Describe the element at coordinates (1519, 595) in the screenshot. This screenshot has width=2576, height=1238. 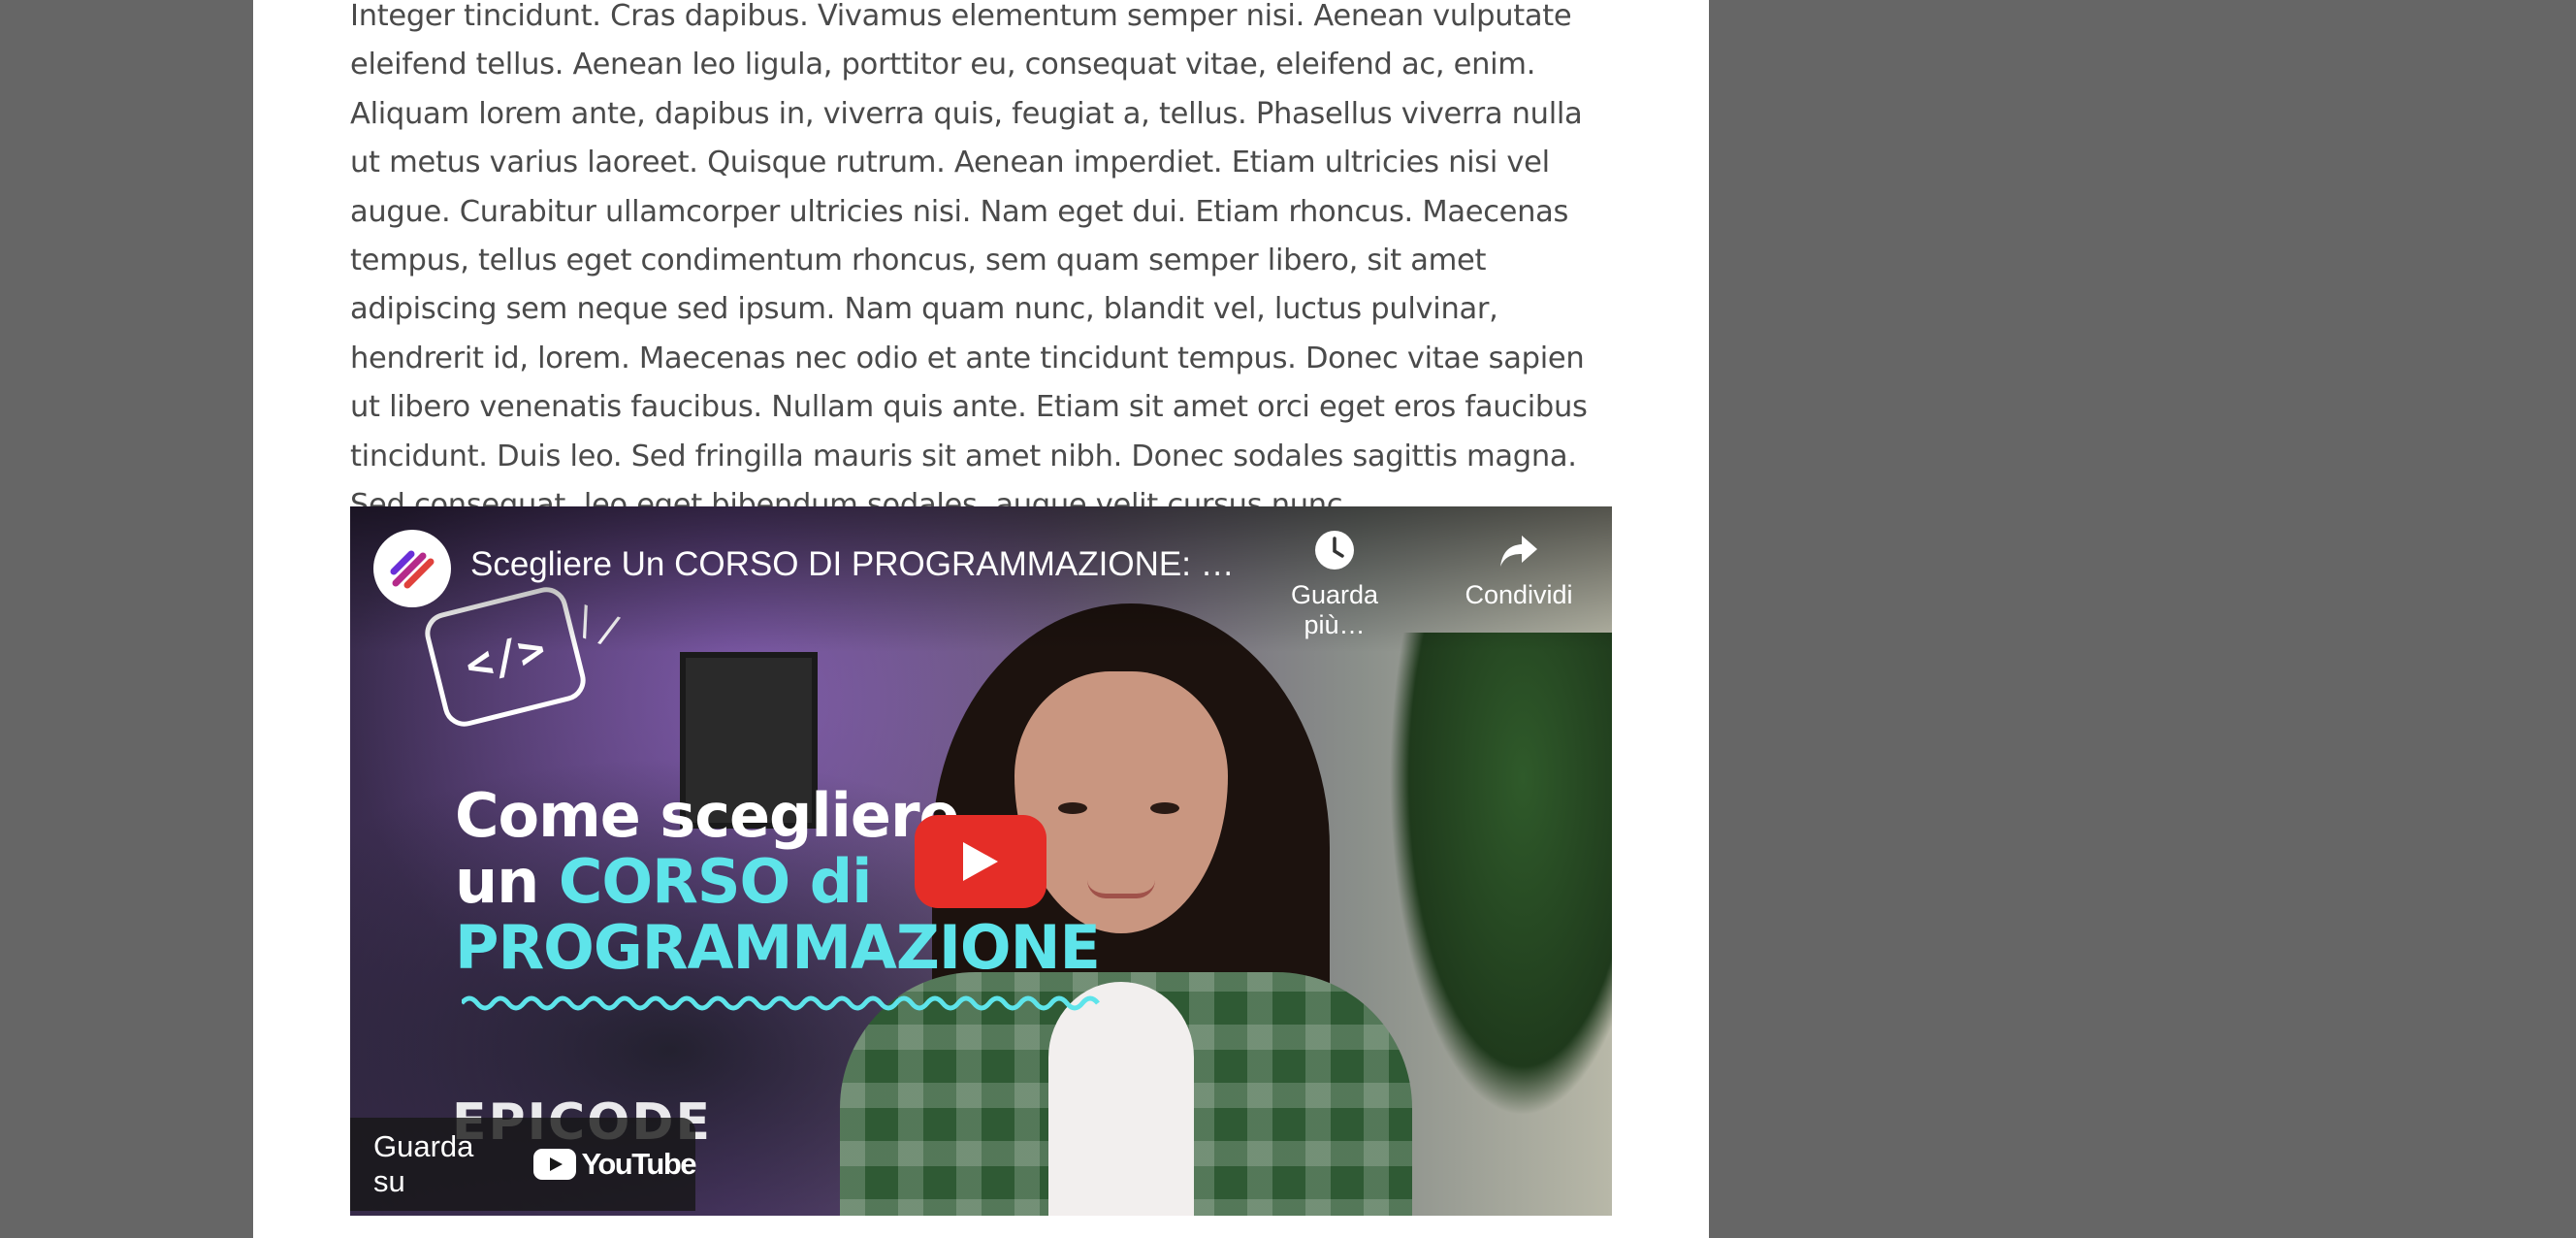
I see `share-label: Condividi` at that location.